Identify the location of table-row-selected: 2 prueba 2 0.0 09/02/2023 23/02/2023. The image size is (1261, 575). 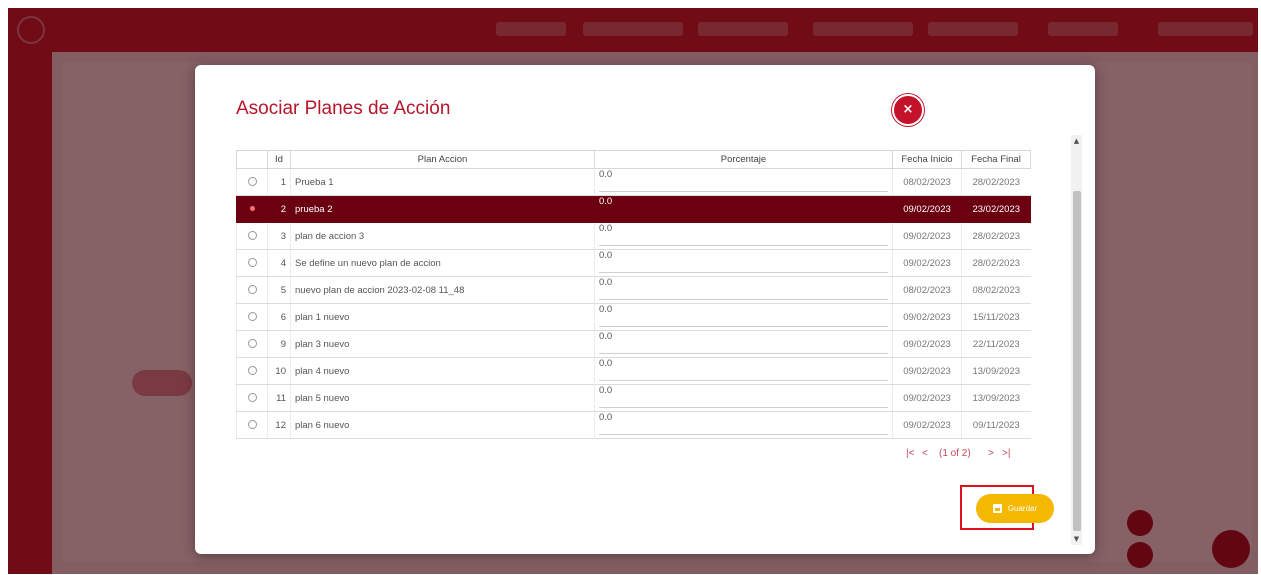
(633, 209).